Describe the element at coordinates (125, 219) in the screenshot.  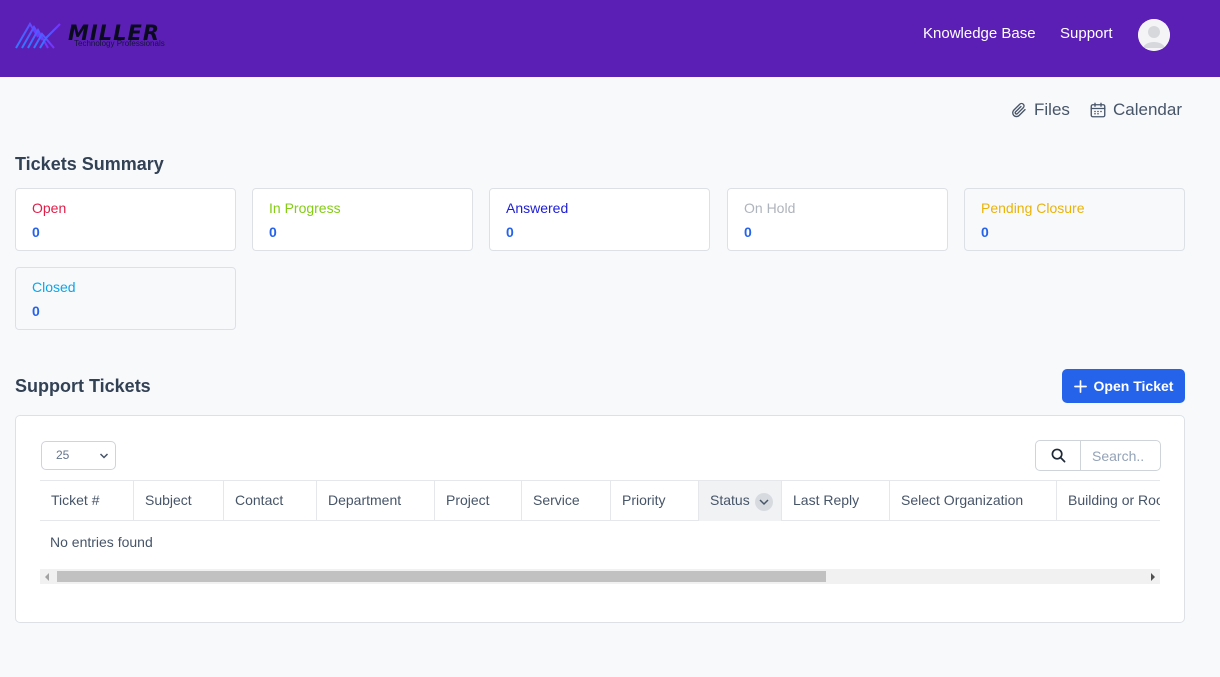
I see `summary-card-open: Open 0` at that location.